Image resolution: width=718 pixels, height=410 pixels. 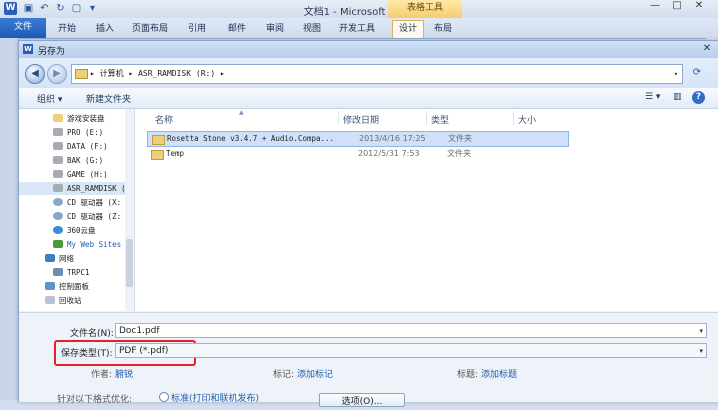 What do you see at coordinates (357, 29) in the screenshot?
I see `tab-developer: 开发工具` at bounding box center [357, 29].